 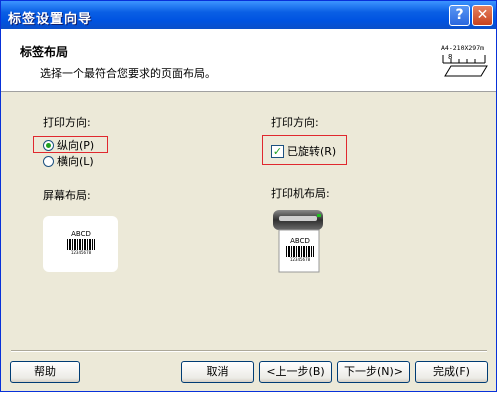 I want to click on help-icon: ?, so click(x=459, y=15).